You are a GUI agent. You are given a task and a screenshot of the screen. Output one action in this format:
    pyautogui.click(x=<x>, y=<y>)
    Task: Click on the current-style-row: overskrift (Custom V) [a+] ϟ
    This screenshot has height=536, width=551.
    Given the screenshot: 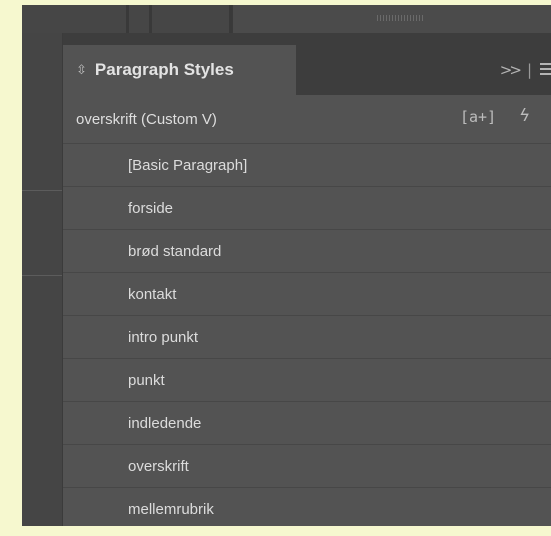 What is the action you would take?
    pyautogui.click(x=307, y=119)
    